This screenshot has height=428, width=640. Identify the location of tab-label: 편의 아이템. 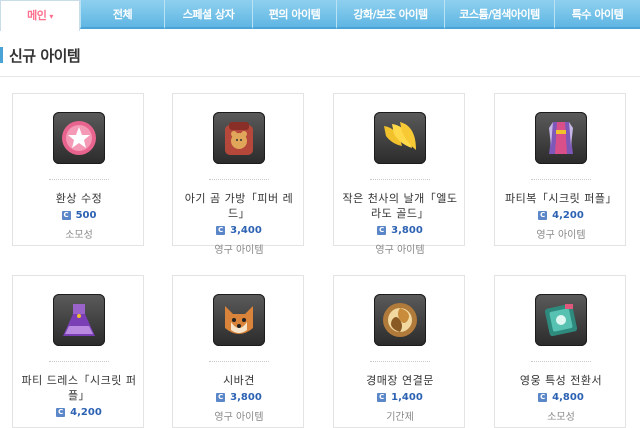
(294, 14).